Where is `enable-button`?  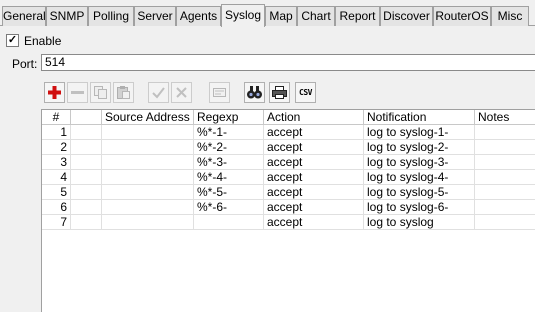 enable-button is located at coordinates (158, 92).